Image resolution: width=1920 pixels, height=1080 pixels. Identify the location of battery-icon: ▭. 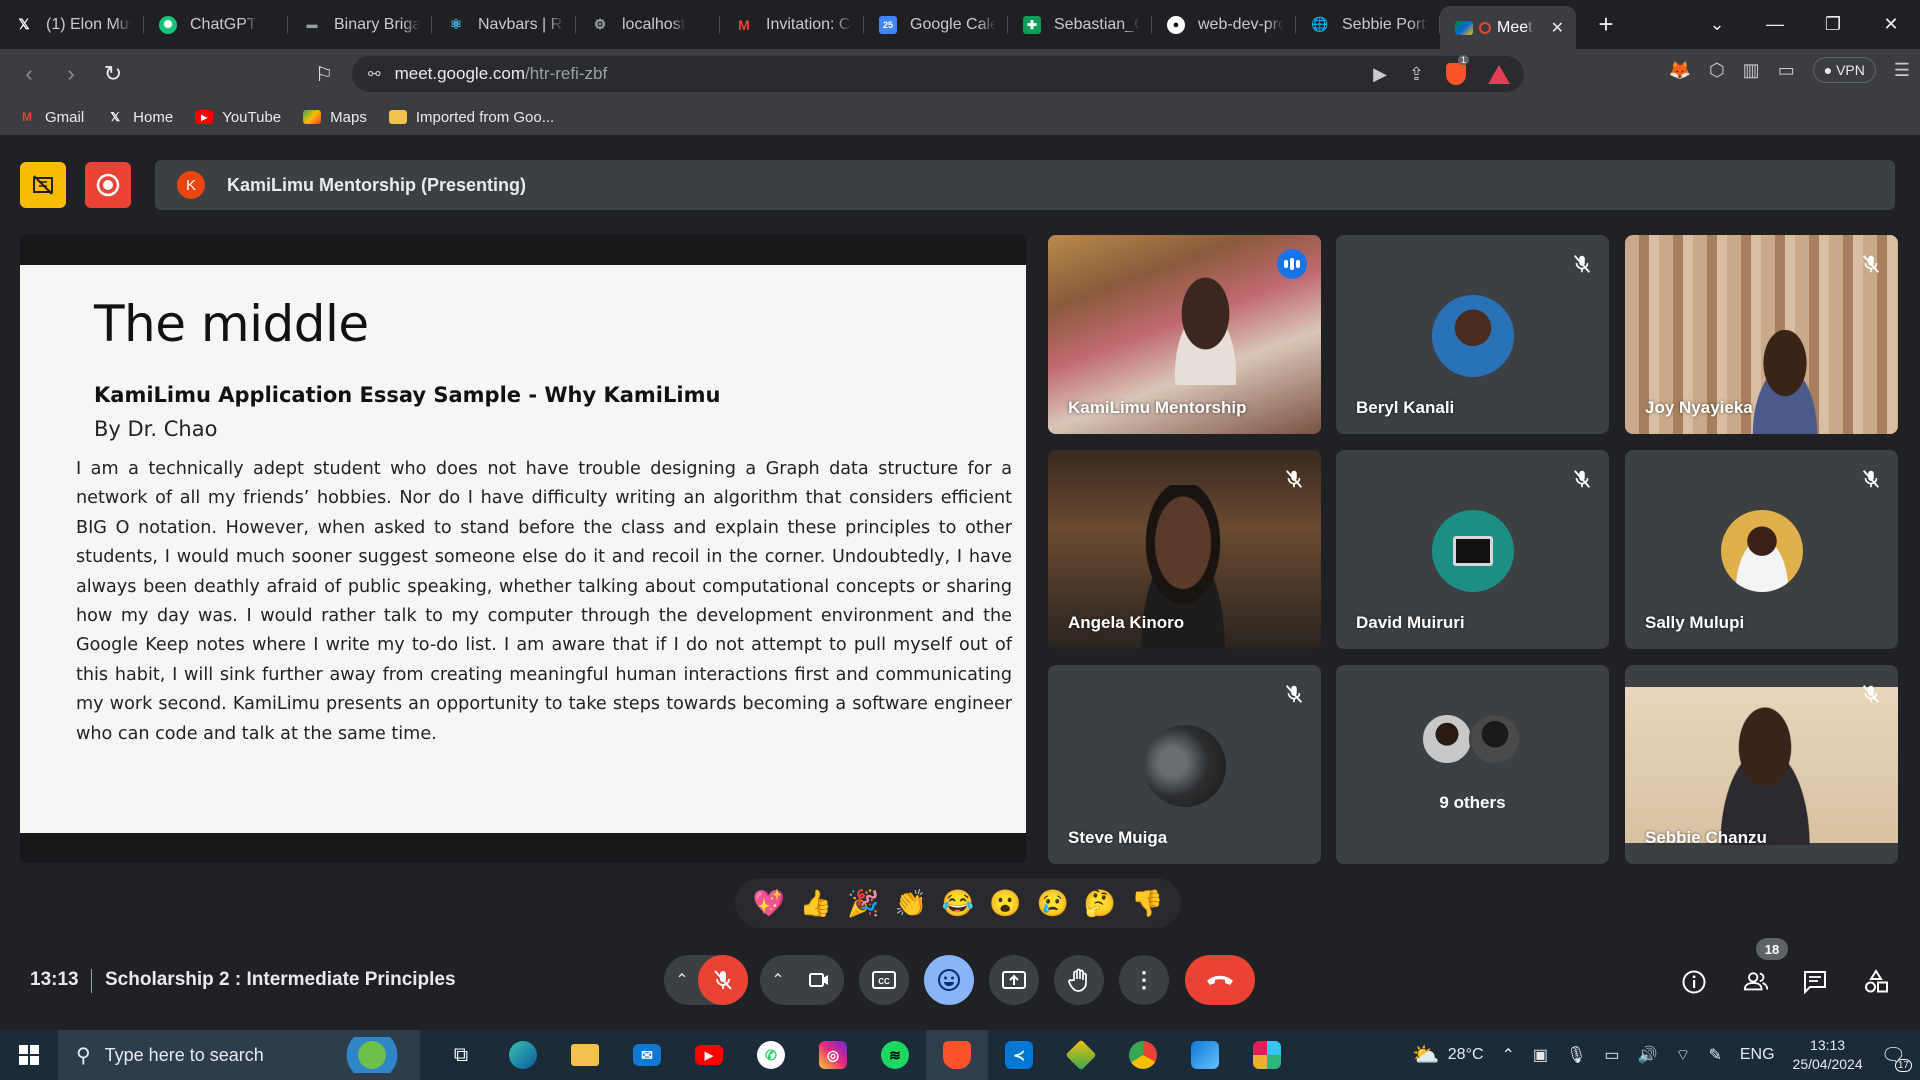
(1611, 1055).